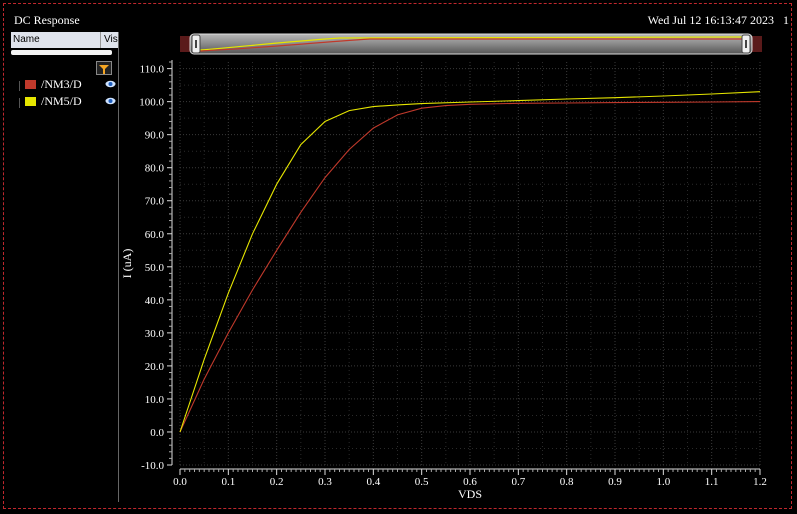 The image size is (797, 514). I want to click on y-tick-label: 110.0, so click(152, 70).